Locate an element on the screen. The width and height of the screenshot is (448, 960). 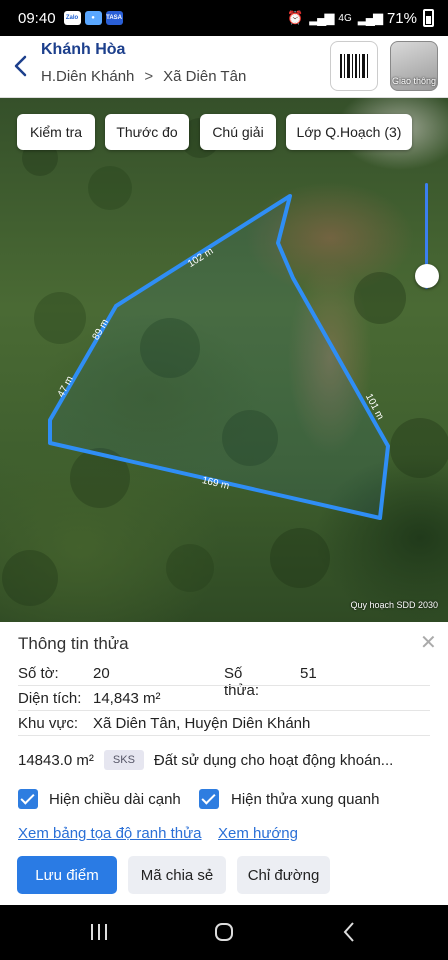
system-nav-bar is located at coordinates (224, 932).